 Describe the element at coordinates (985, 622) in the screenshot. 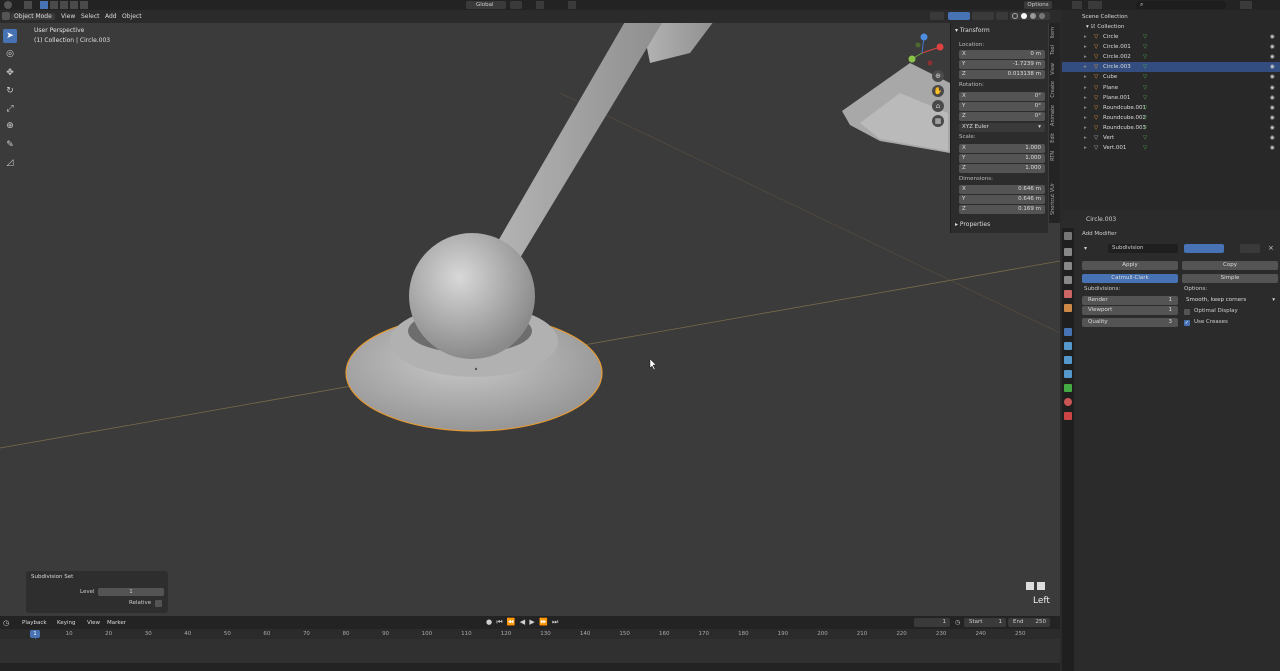

I see `start-frame-field: Start 1` at that location.